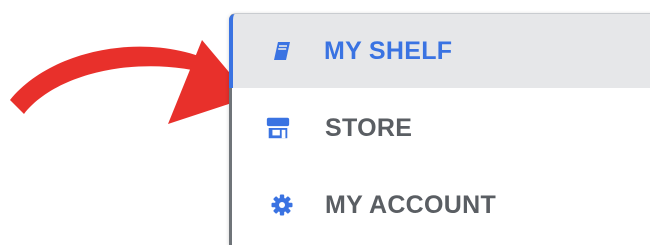  I want to click on gear-icon, so click(282, 205).